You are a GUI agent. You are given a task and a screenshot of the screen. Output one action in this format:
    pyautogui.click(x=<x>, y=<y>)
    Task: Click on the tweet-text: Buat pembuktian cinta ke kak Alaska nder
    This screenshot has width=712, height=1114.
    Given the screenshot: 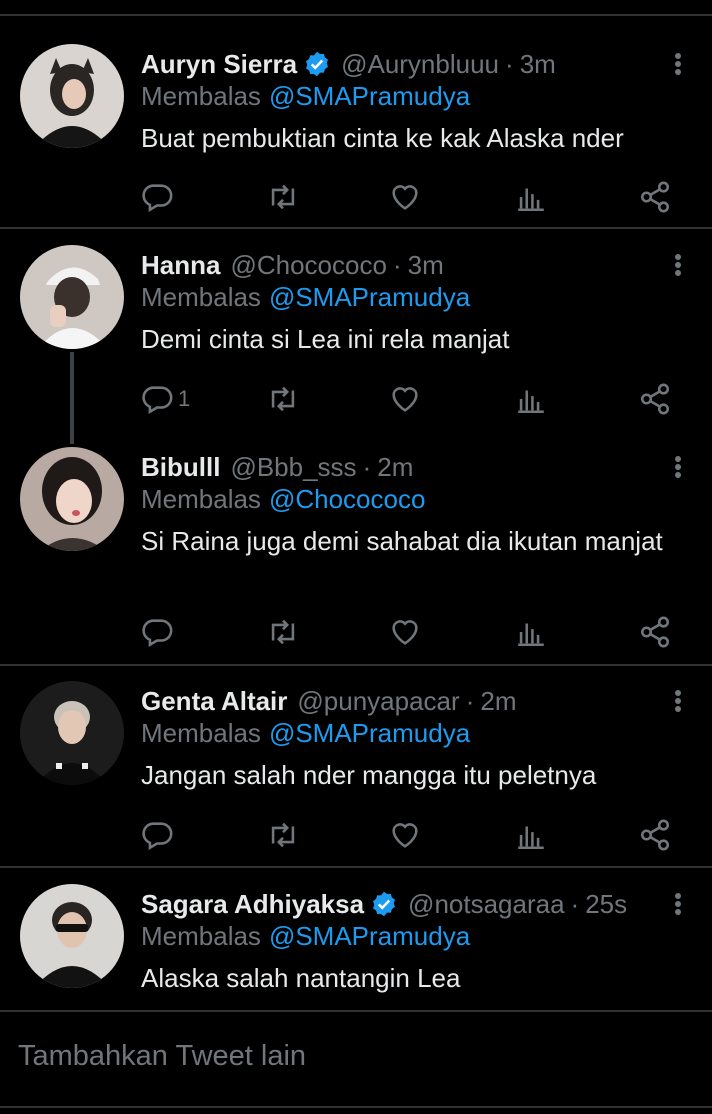 What is the action you would take?
    pyautogui.click(x=382, y=138)
    